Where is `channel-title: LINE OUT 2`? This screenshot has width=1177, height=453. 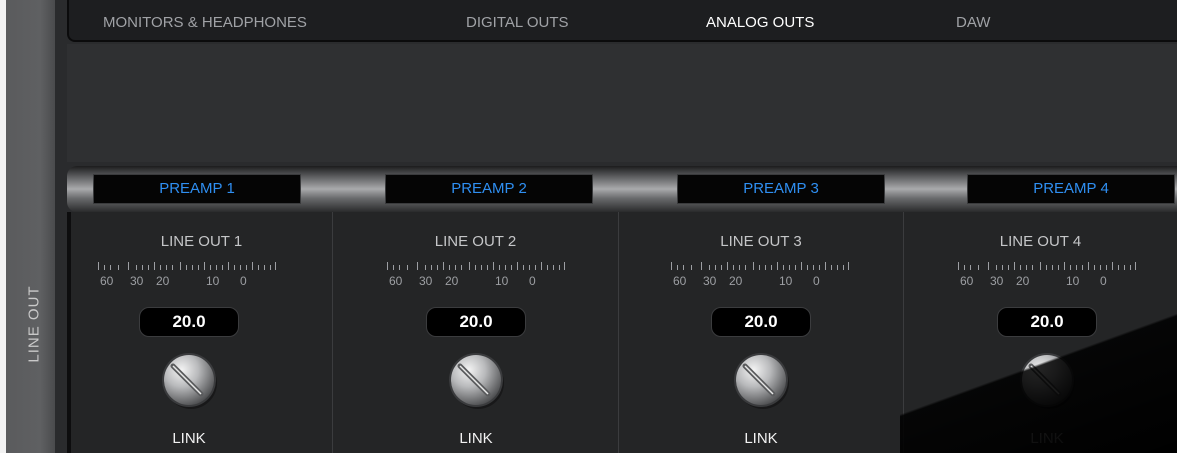 channel-title: LINE OUT 2 is located at coordinates (475, 241).